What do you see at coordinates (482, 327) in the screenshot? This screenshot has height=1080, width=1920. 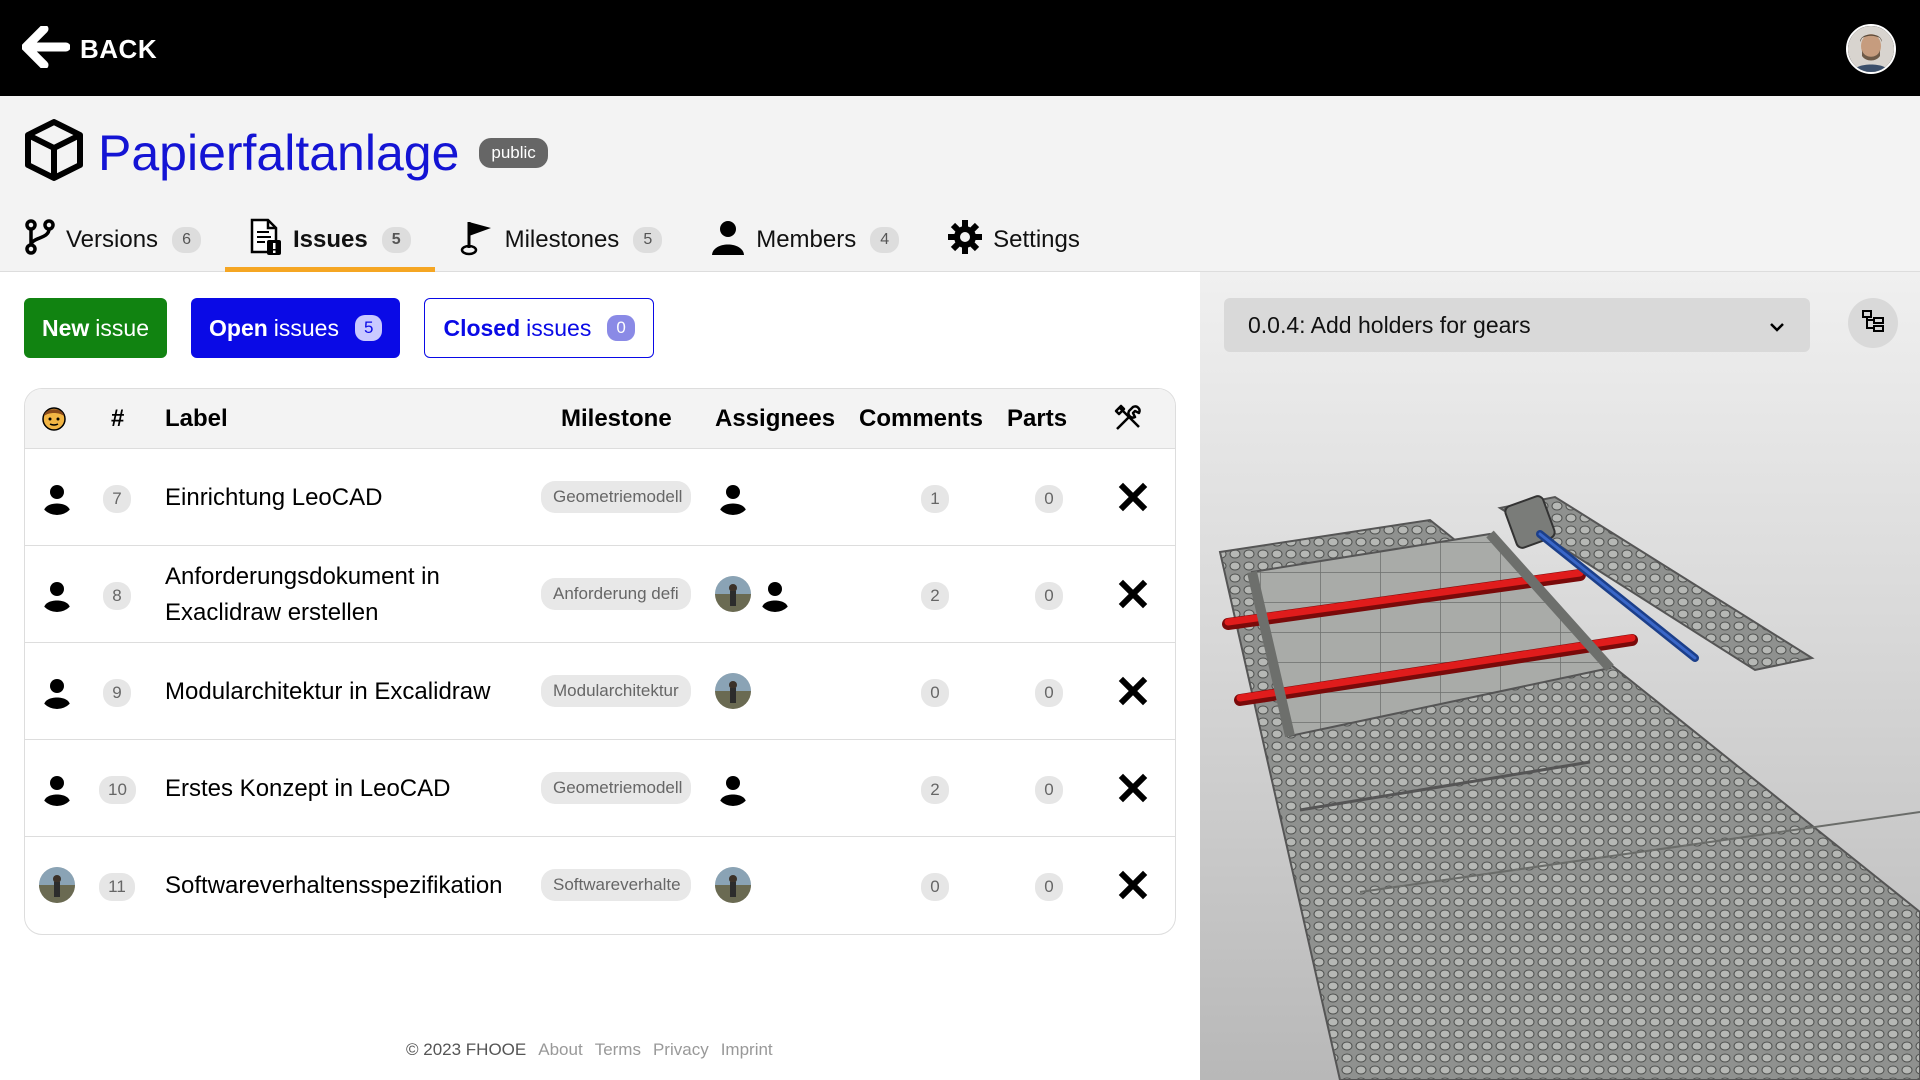 I see `closed-issues-bold: Closed` at bounding box center [482, 327].